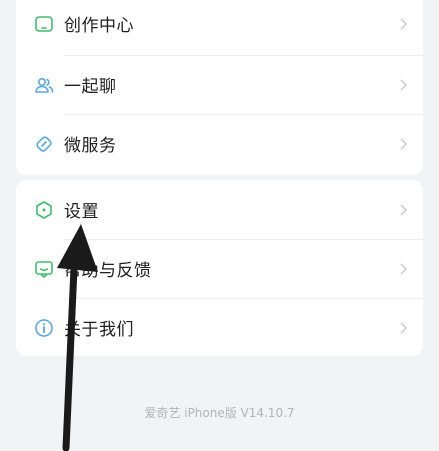 The height and width of the screenshot is (451, 439). What do you see at coordinates (99, 330) in the screenshot?
I see `menu-item-label: 关于我们` at bounding box center [99, 330].